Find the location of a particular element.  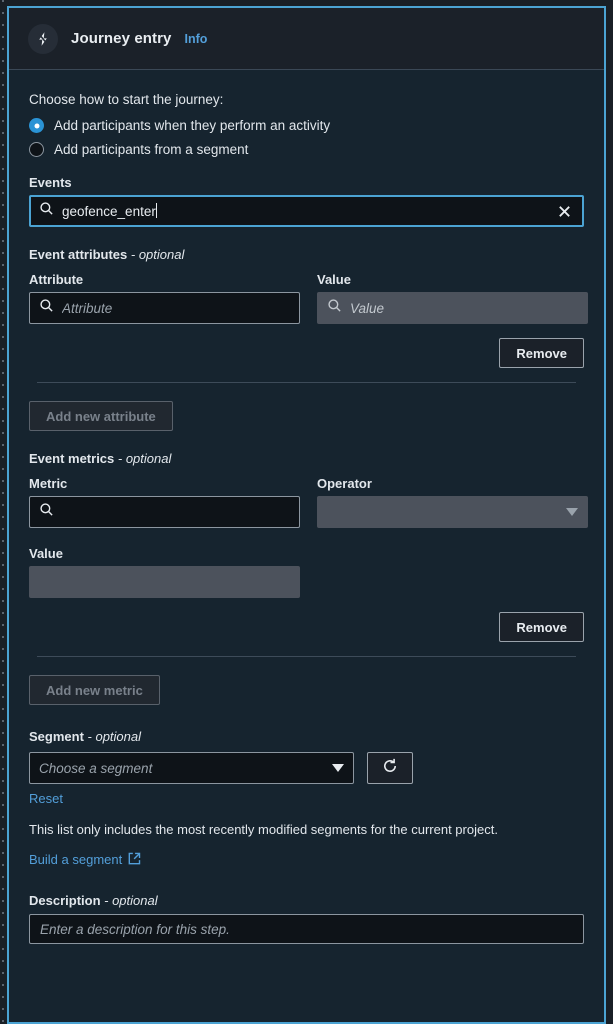

attribute-value-label: Value is located at coordinates (334, 279).